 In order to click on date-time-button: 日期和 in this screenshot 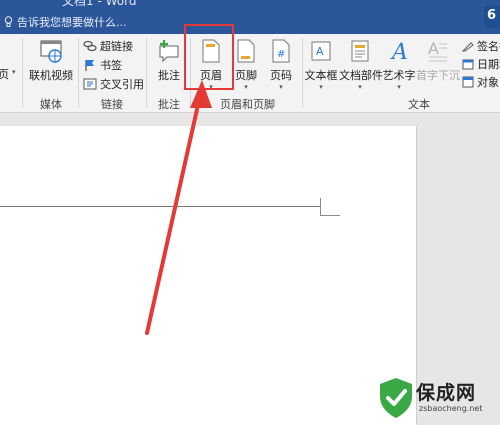, I will do `click(481, 64)`.